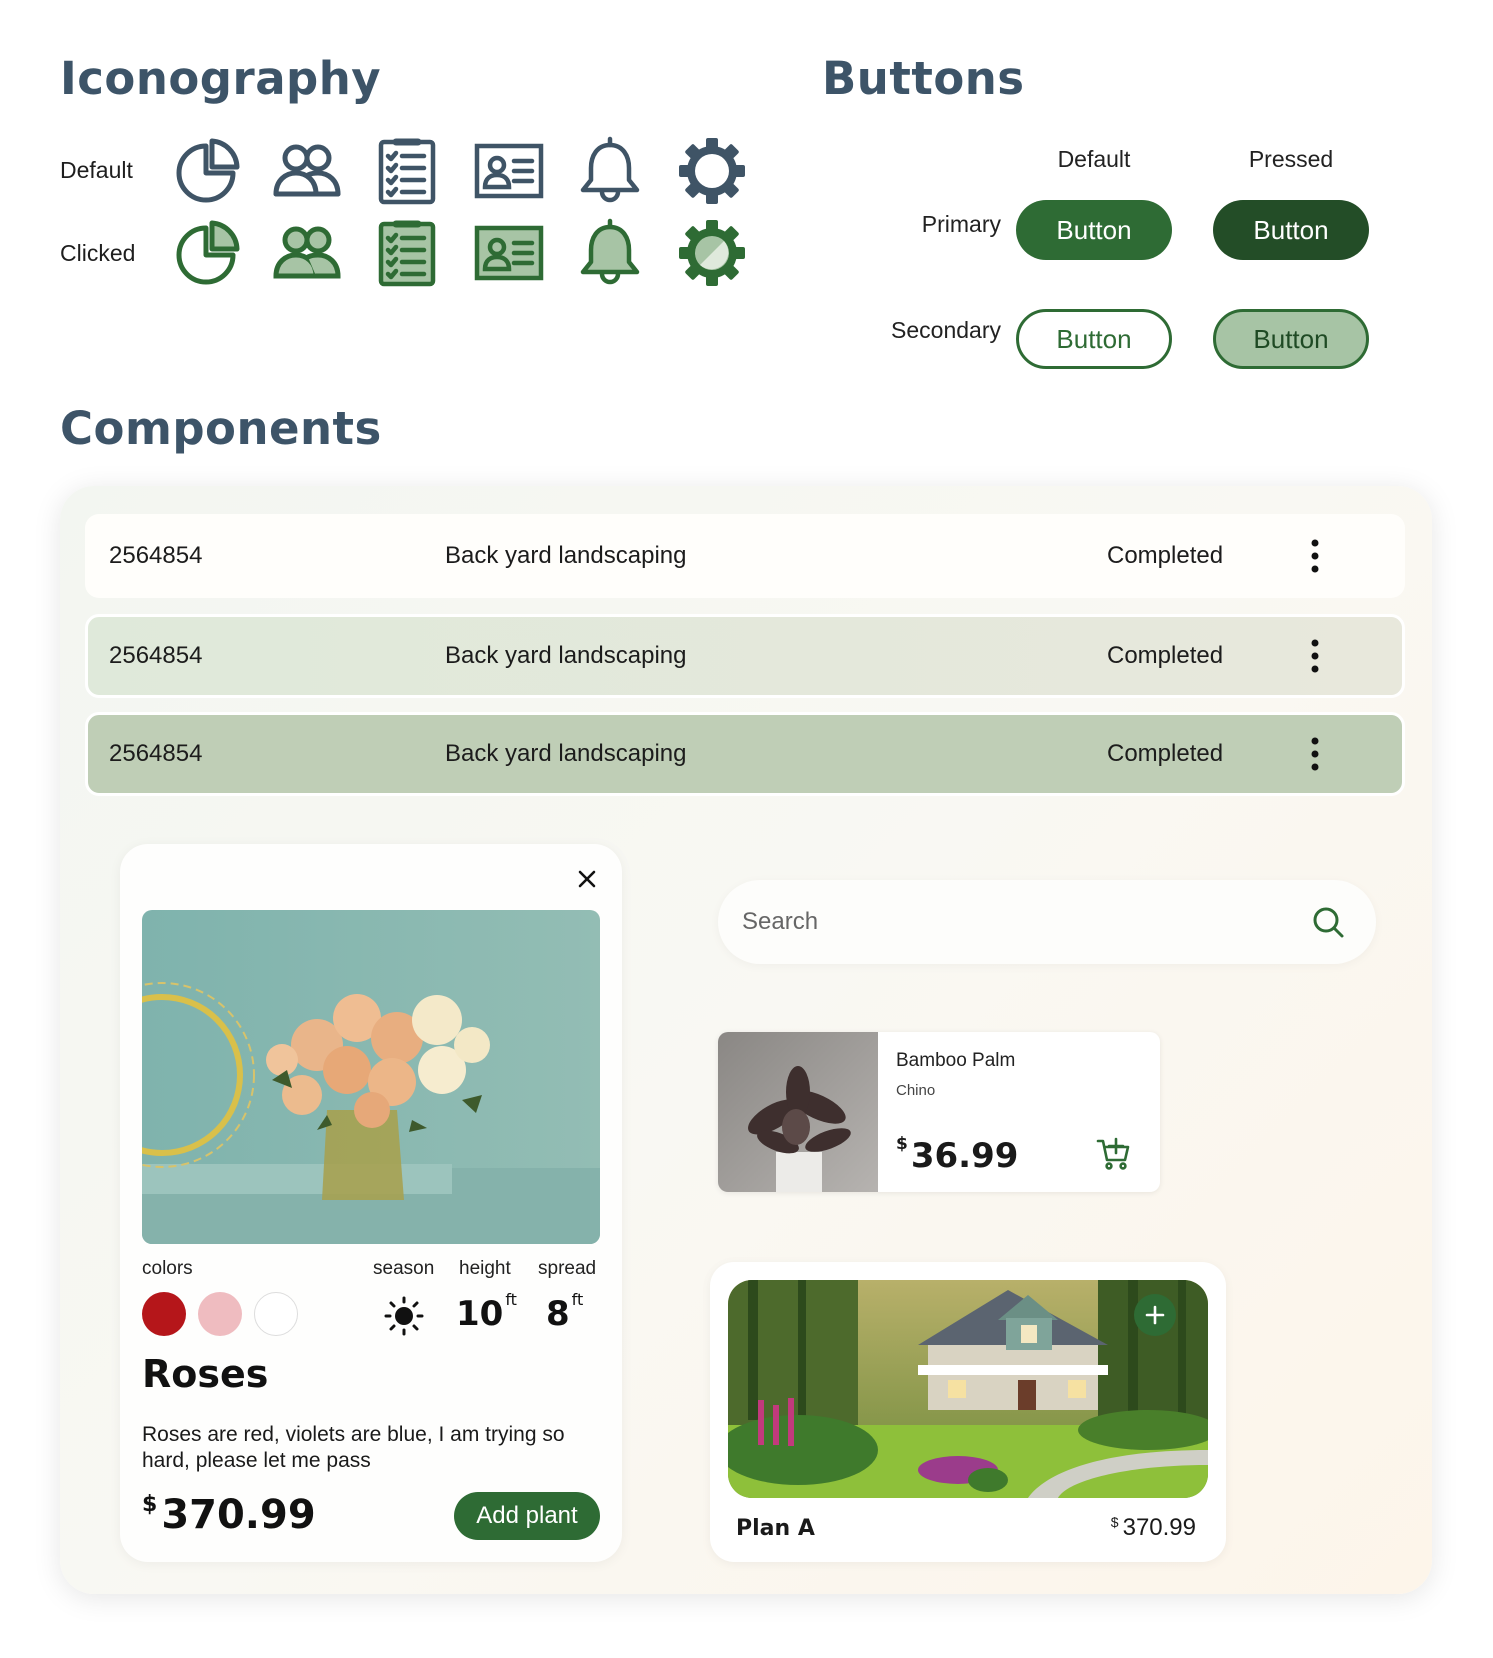  What do you see at coordinates (567, 1268) in the screenshot?
I see `spread-label: spread` at bounding box center [567, 1268].